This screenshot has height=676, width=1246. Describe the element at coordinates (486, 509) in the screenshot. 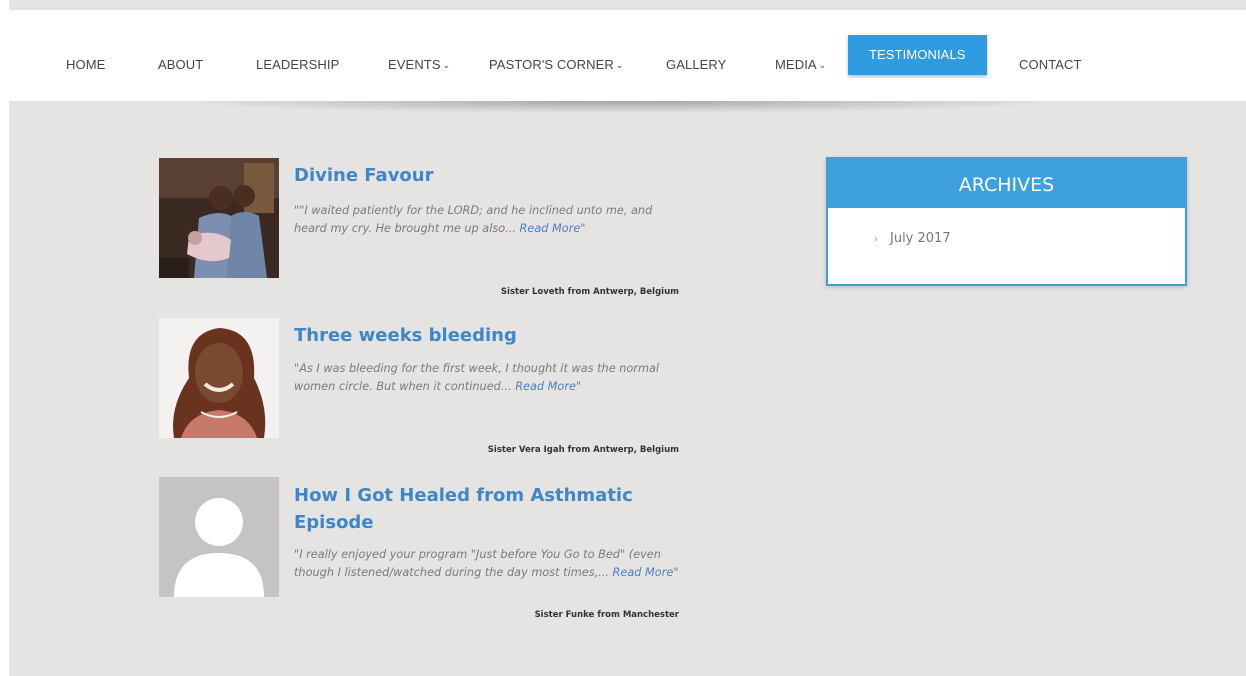

I see `testimonial-title: How I Got Healed from Asthmatic Episode` at that location.